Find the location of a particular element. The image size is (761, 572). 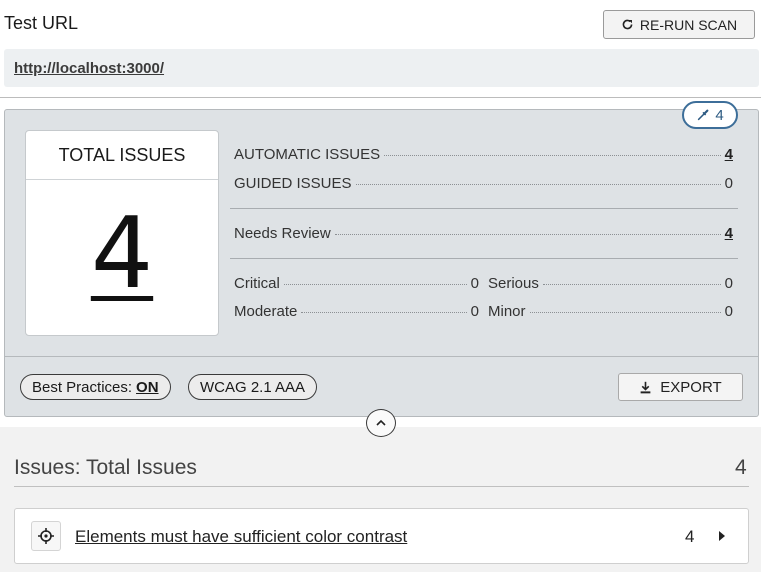

refresh-icon is located at coordinates (627, 24).